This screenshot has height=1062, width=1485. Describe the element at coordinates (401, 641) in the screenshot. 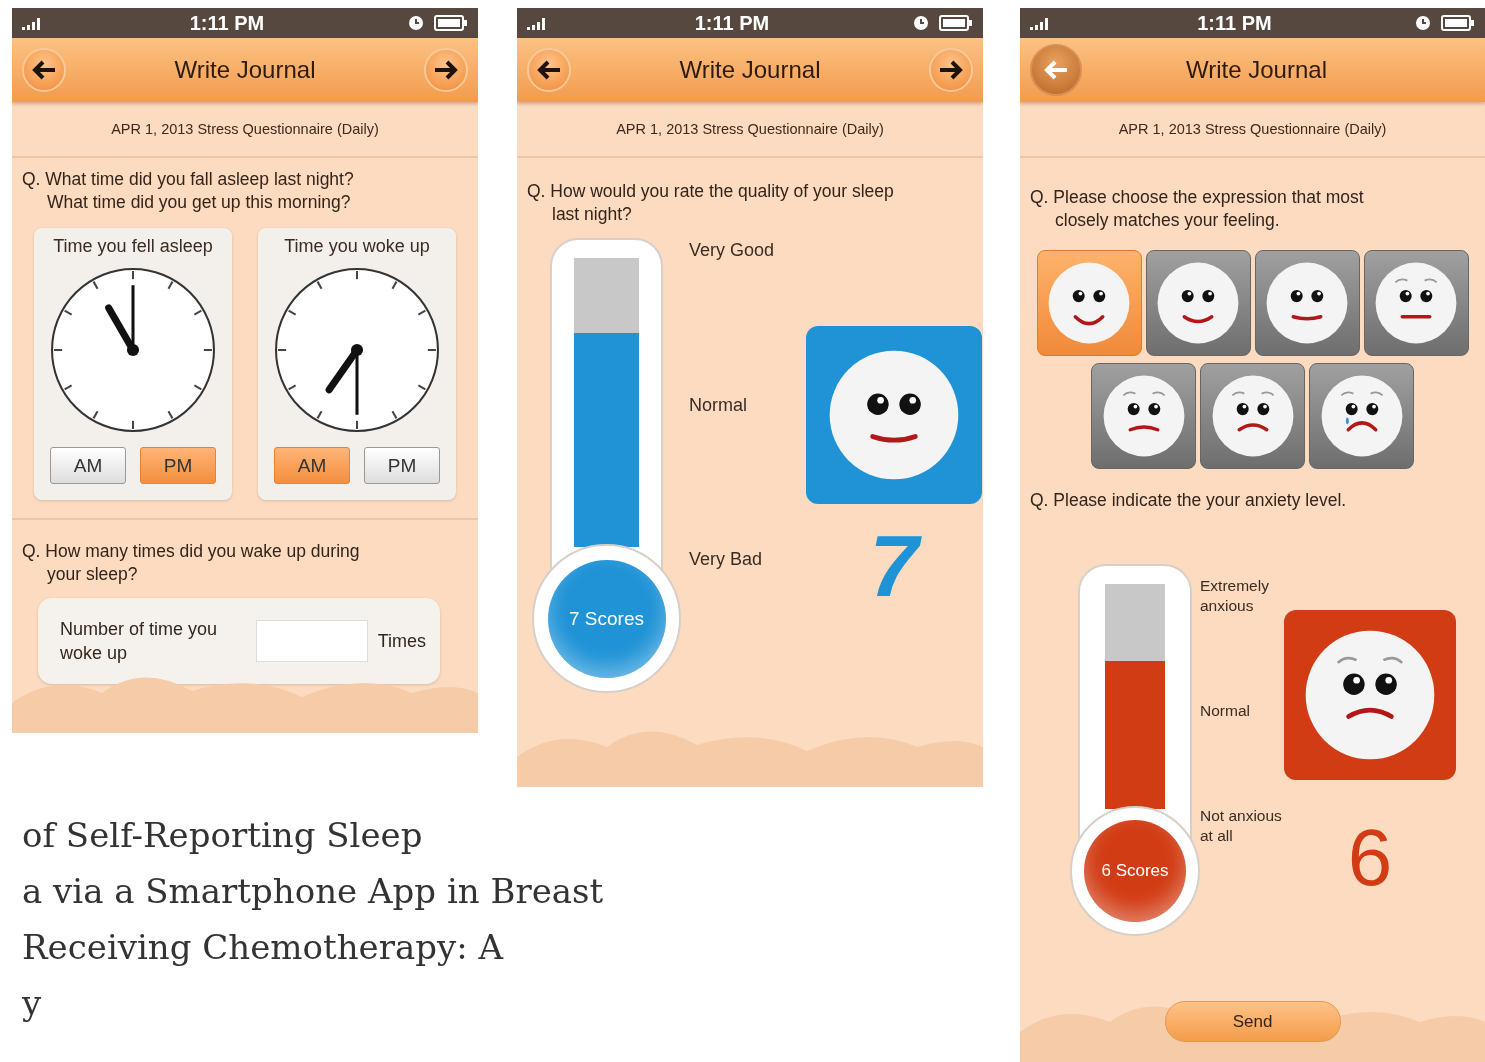

I see `unit-label: Times` at that location.